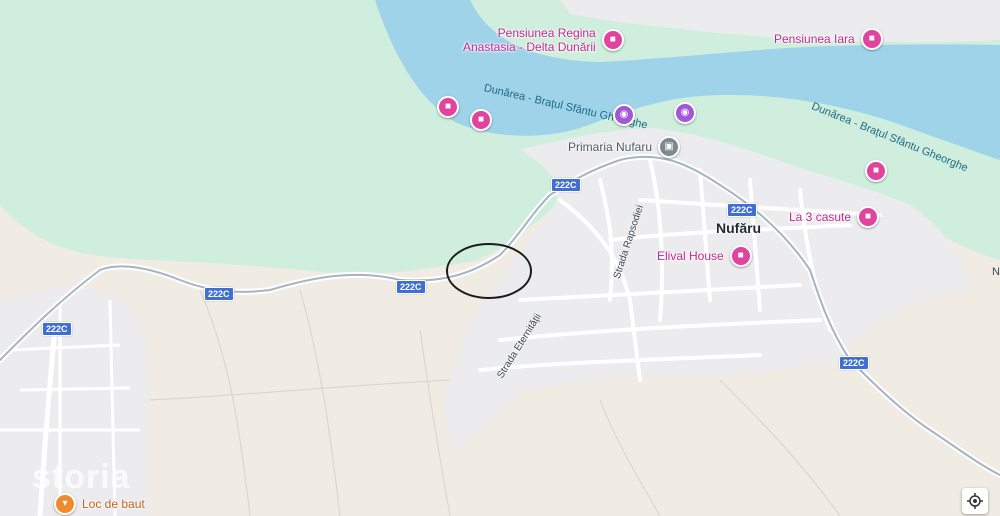 This screenshot has width=1000, height=516. What do you see at coordinates (610, 147) in the screenshot?
I see `poi-label: Primaria Nufaru` at bounding box center [610, 147].